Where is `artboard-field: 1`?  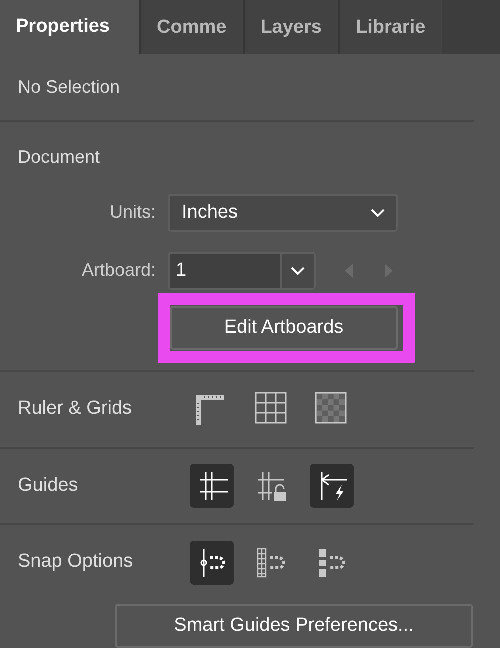
artboard-field: 1 is located at coordinates (242, 271).